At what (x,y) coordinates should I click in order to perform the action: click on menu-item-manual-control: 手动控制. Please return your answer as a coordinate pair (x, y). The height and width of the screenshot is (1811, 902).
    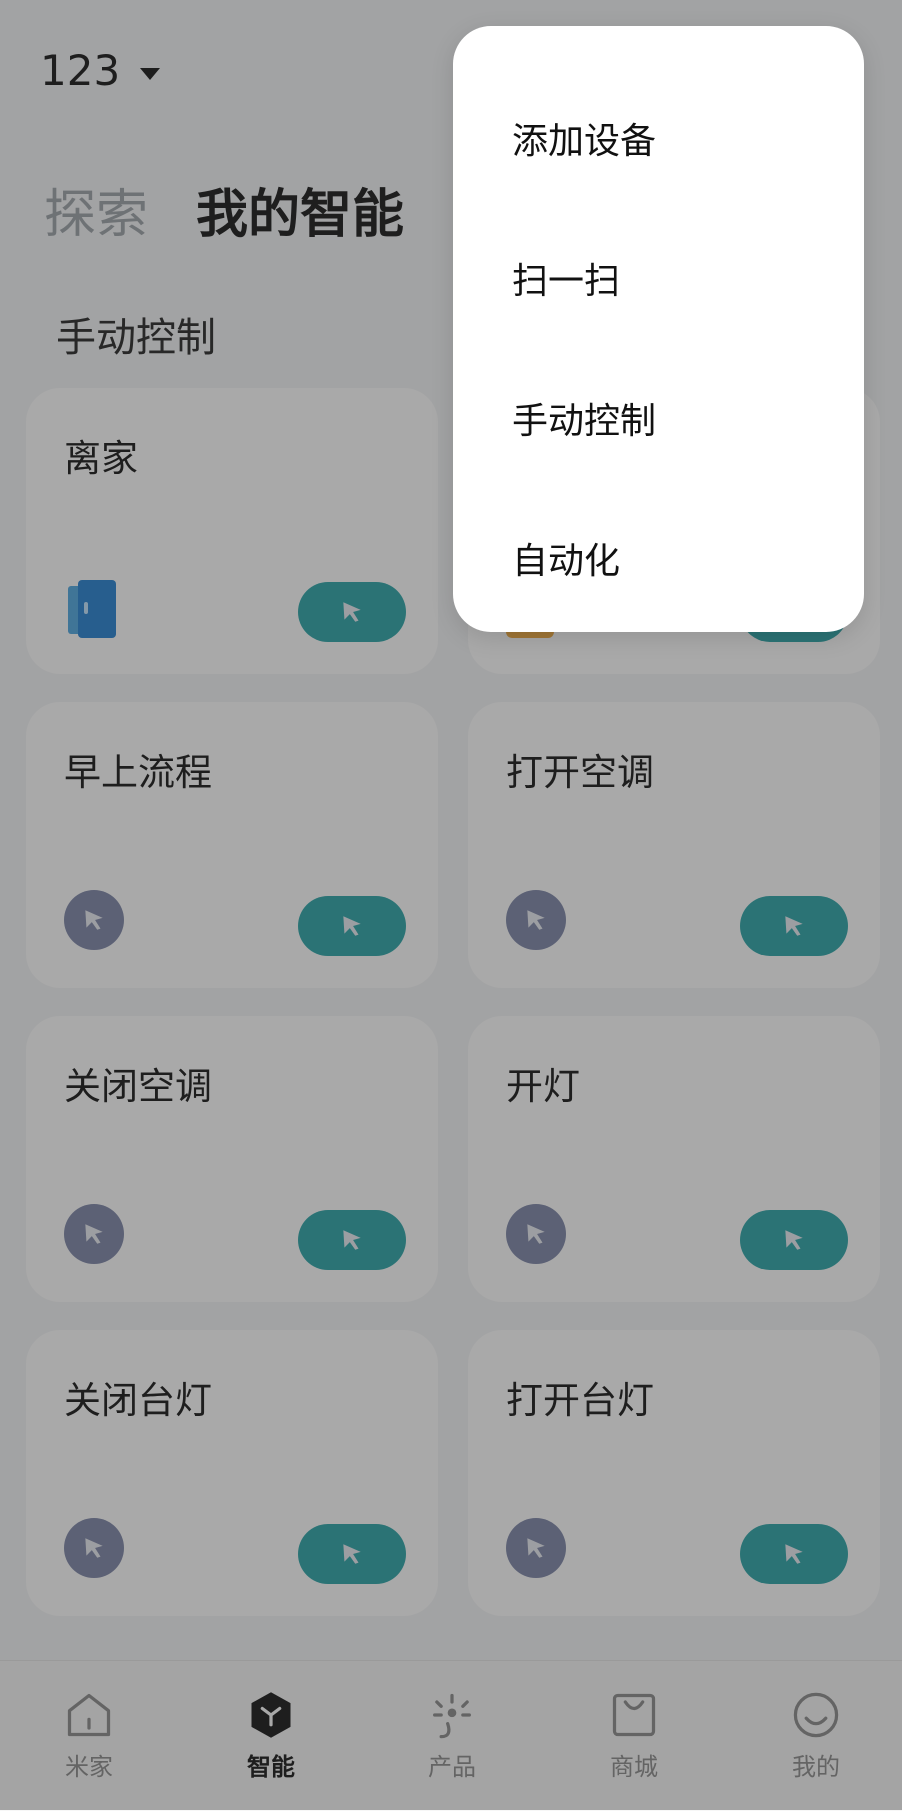
    Looking at the image, I should click on (584, 418).